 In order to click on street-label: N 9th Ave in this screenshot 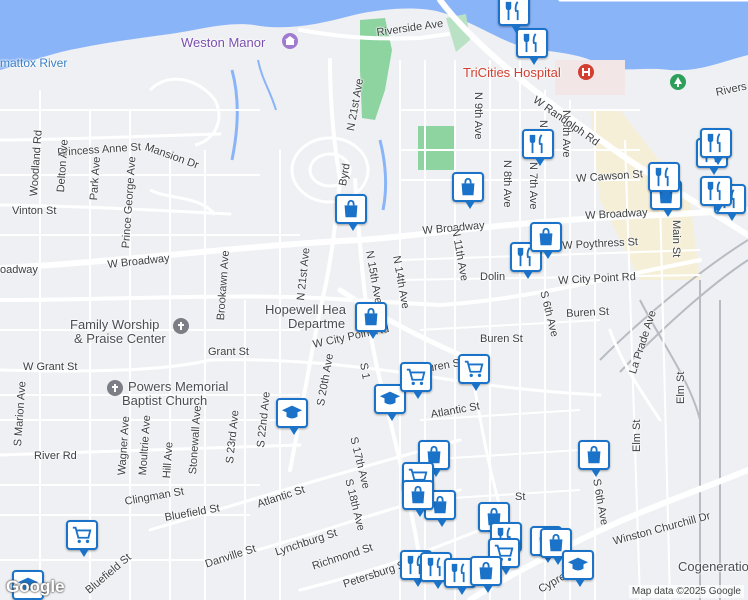, I will do `click(478, 116)`.